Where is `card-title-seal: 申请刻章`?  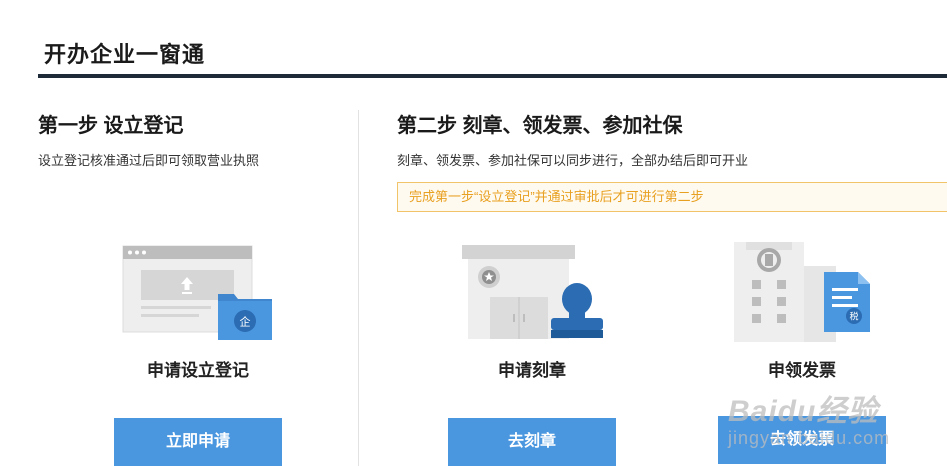 card-title-seal: 申请刻章 is located at coordinates (532, 370).